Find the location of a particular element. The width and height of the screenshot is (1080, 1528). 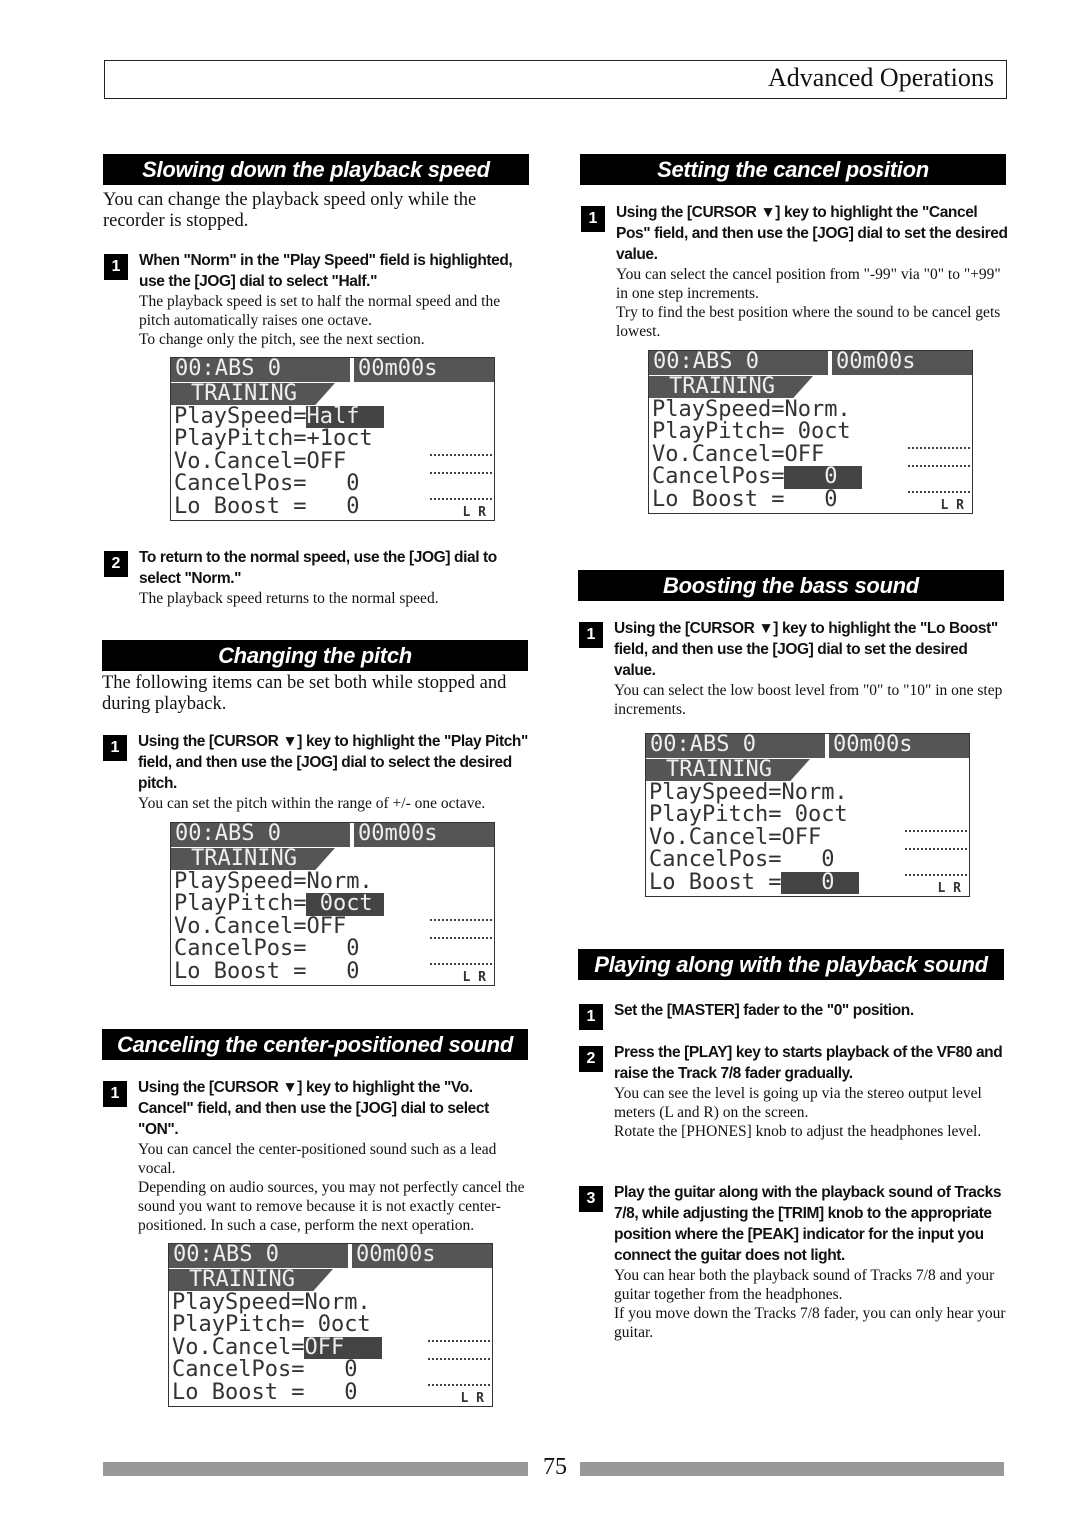

lcd-row-value: Norm. is located at coordinates (339, 881).